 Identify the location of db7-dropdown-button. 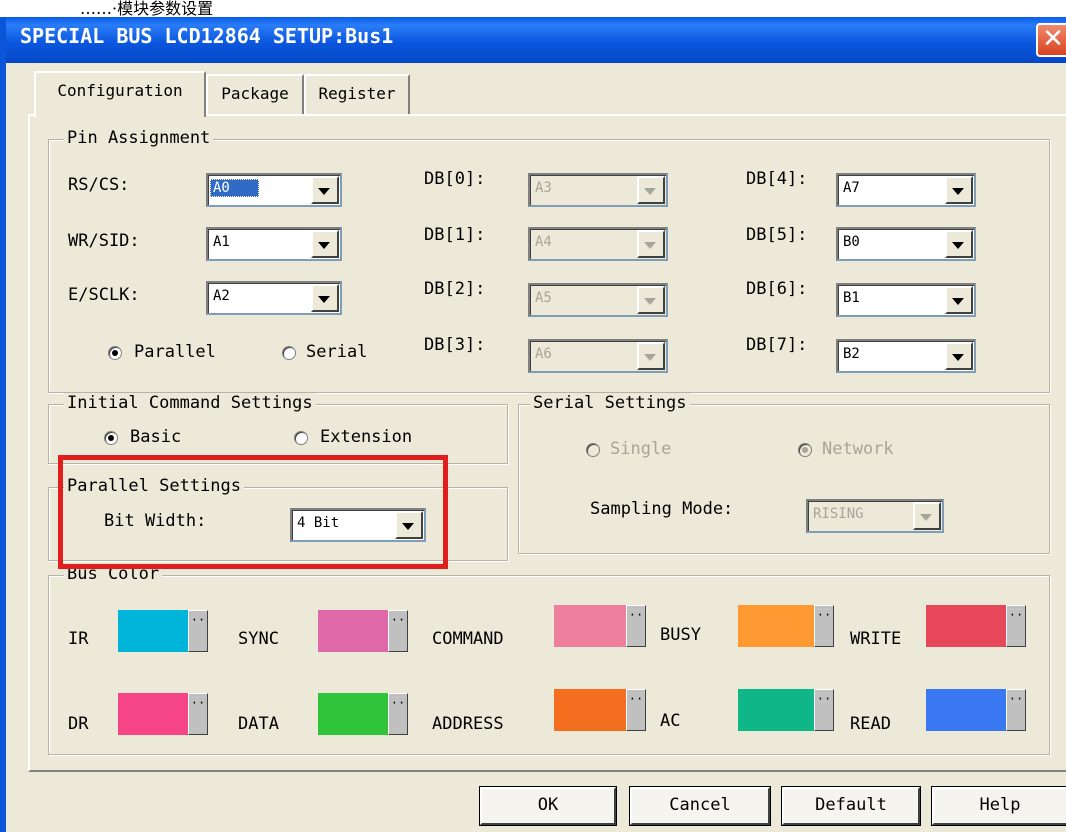
(959, 356).